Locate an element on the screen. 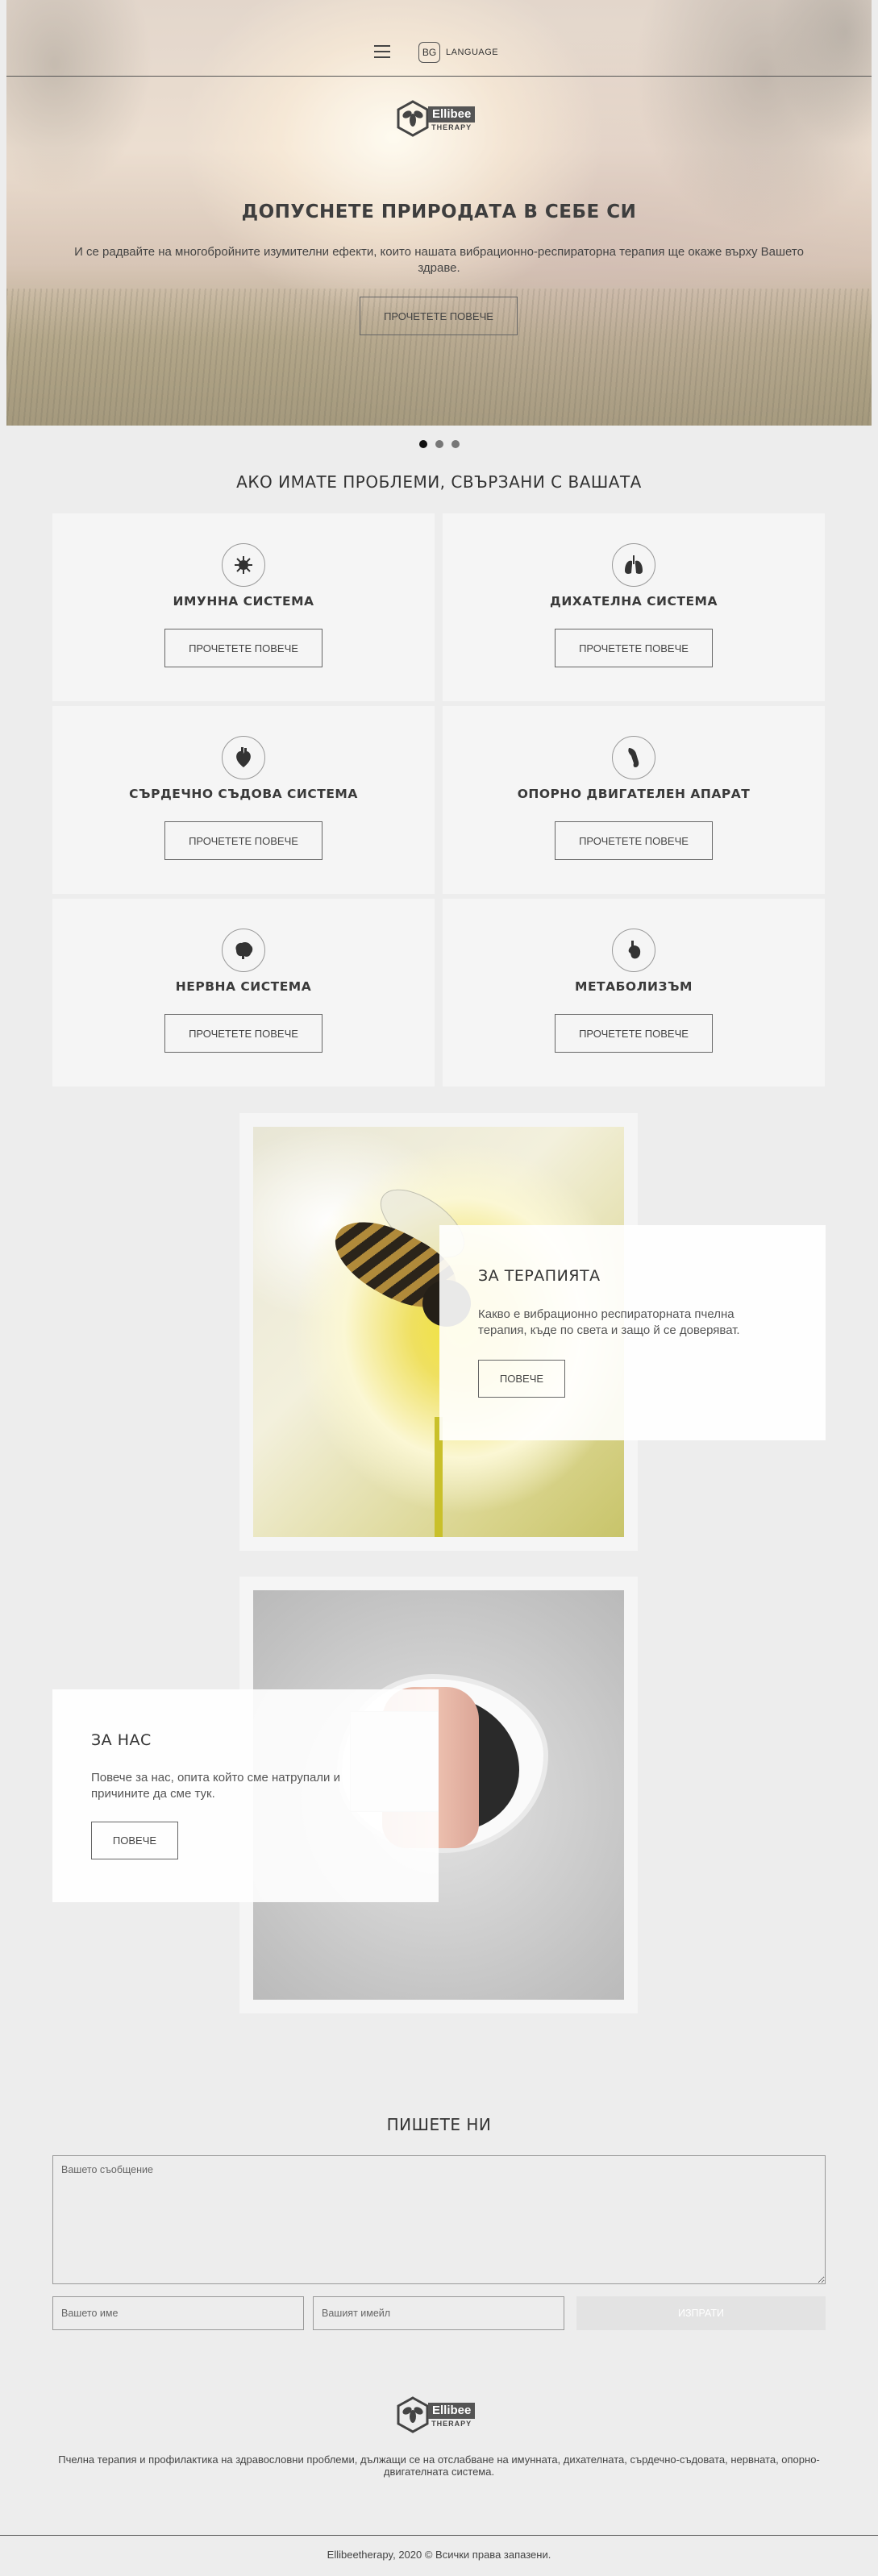 Image resolution: width=878 pixels, height=2576 pixels. footer-logo: Ellibee THERAPY is located at coordinates (436, 2414).